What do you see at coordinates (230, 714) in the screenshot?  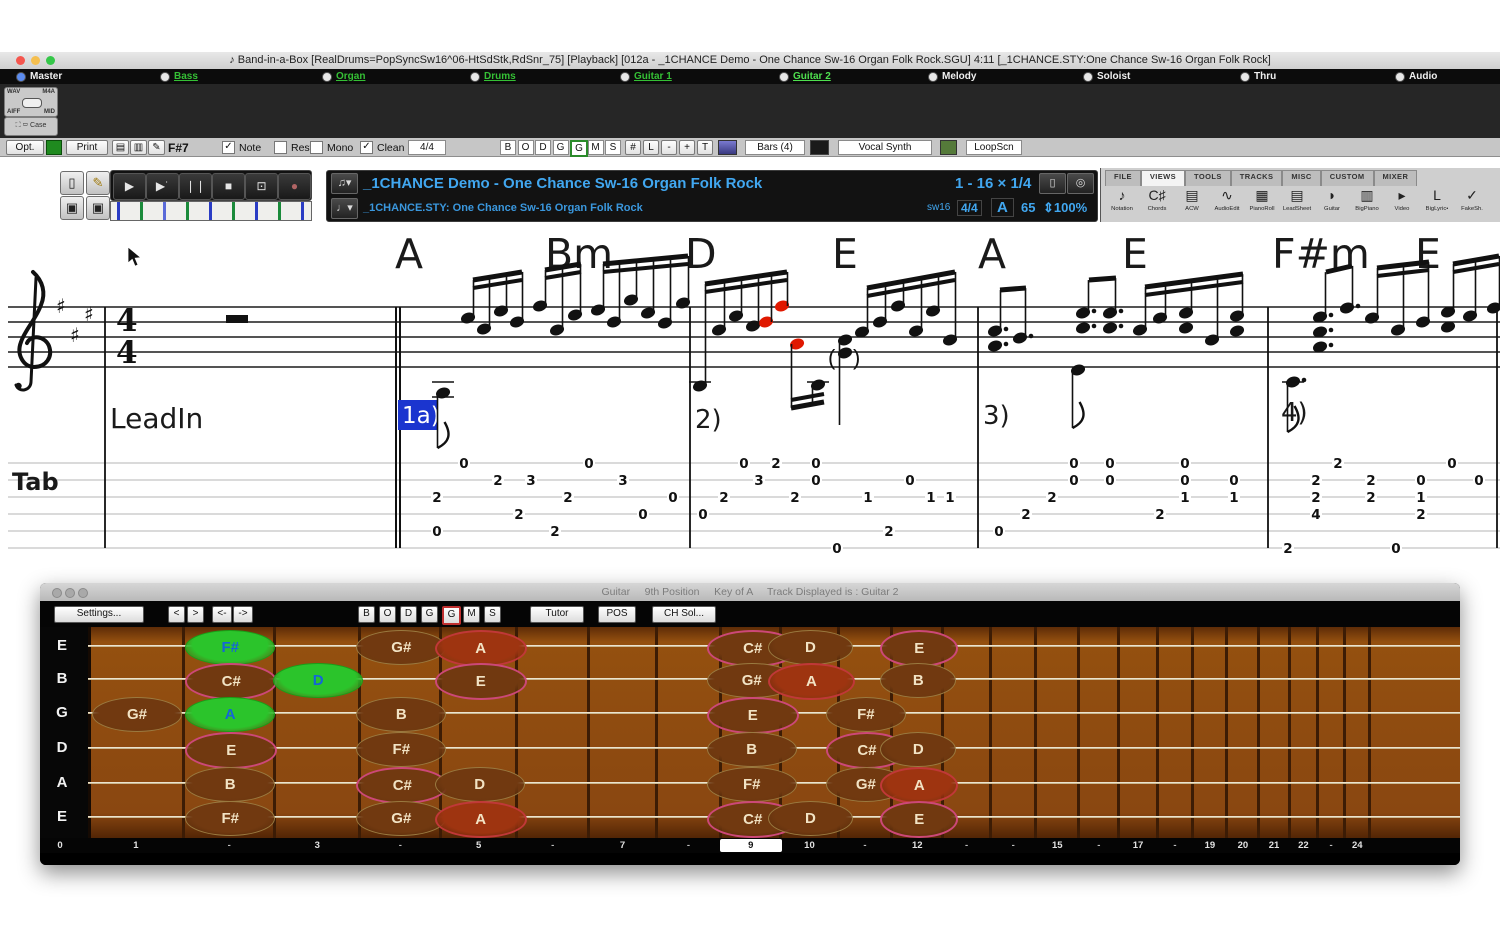 I see `fretboard-note-A-s2: A` at bounding box center [230, 714].